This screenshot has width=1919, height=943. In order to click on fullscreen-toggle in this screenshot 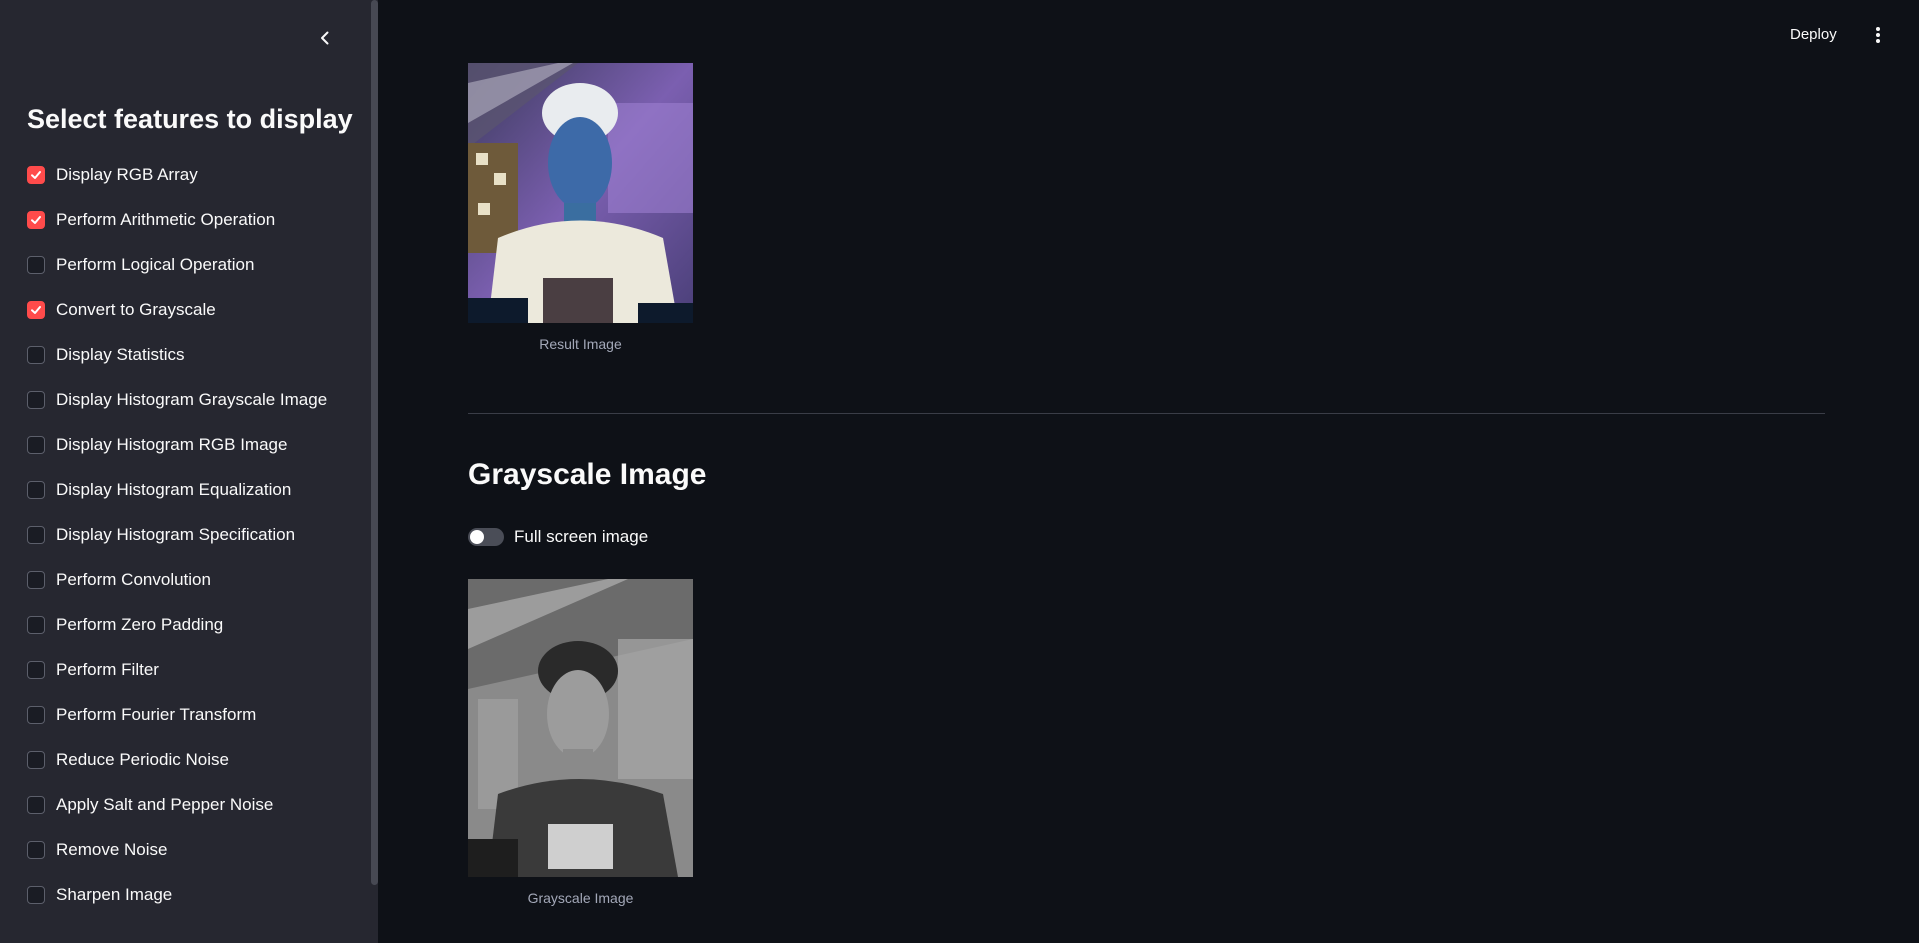, I will do `click(486, 537)`.